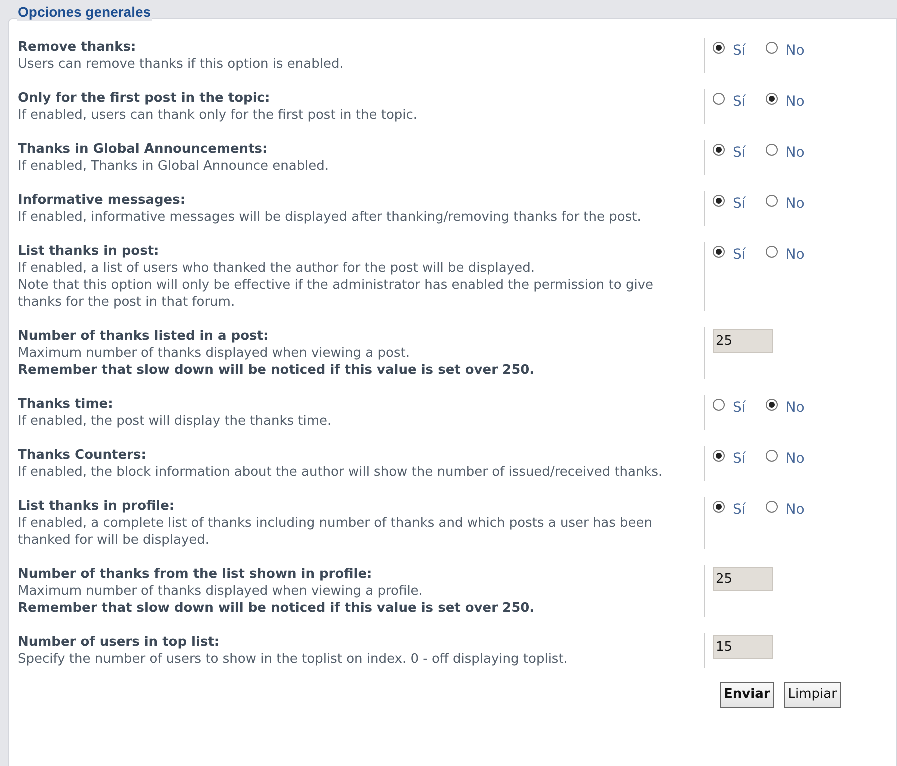 Image resolution: width=897 pixels, height=766 pixels. Describe the element at coordinates (143, 149) in the screenshot. I see `option-title: Thanks in Global Announcements:` at that location.